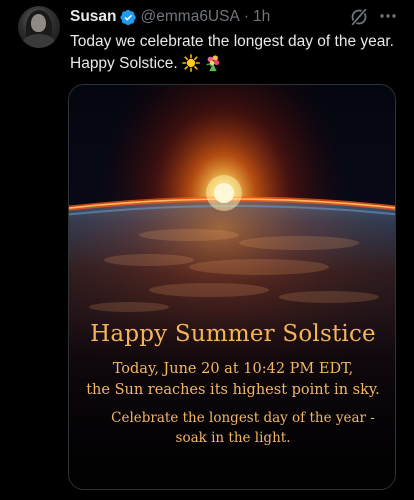  What do you see at coordinates (213, 66) in the screenshot?
I see `bouquet-emoji` at bounding box center [213, 66].